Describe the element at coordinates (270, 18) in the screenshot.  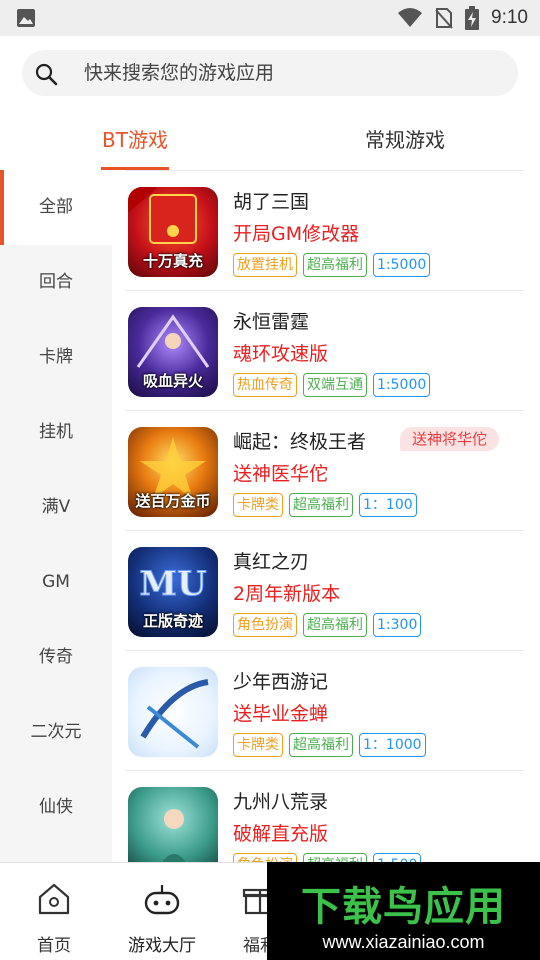
I see `status-bar: 9:10` at that location.